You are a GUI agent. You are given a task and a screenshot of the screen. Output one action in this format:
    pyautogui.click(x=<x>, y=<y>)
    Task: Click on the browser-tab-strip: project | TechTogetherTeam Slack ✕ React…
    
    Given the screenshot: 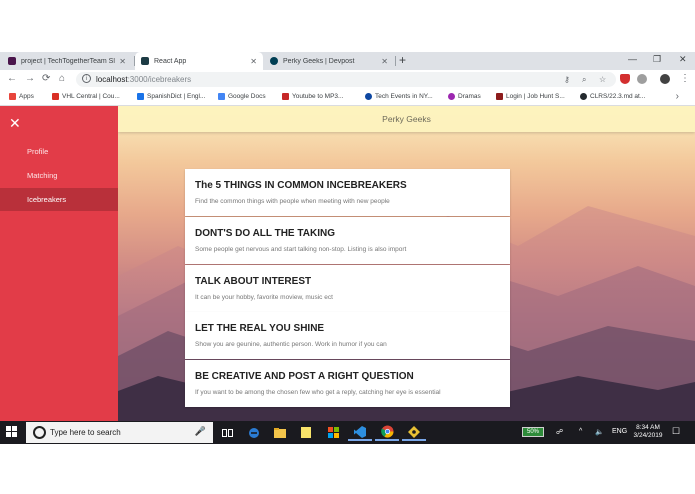 What is the action you would take?
    pyautogui.click(x=347, y=61)
    